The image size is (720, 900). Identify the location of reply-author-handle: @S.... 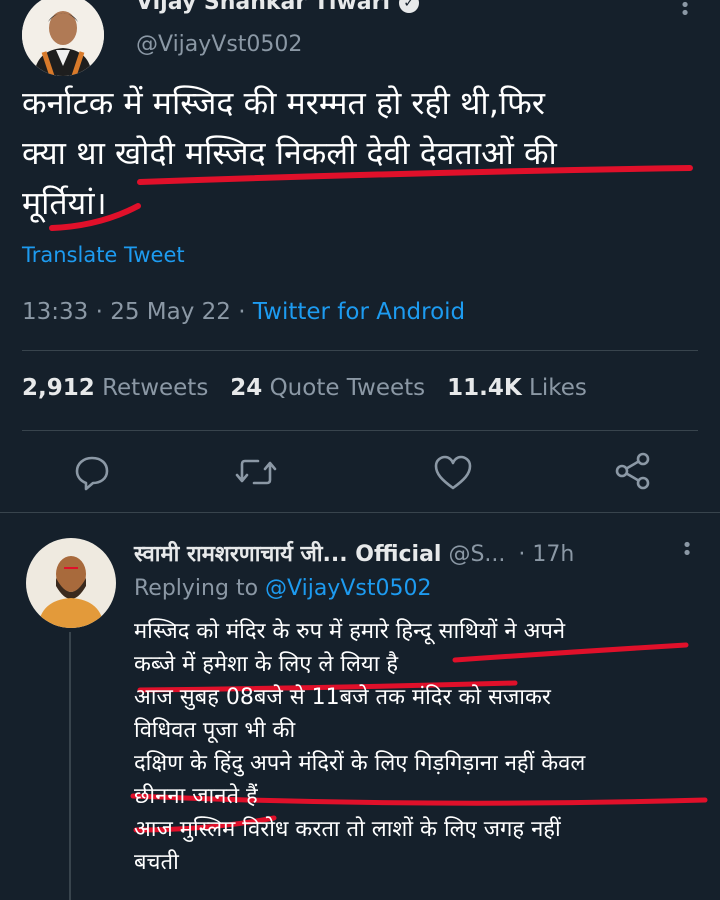
(476, 554).